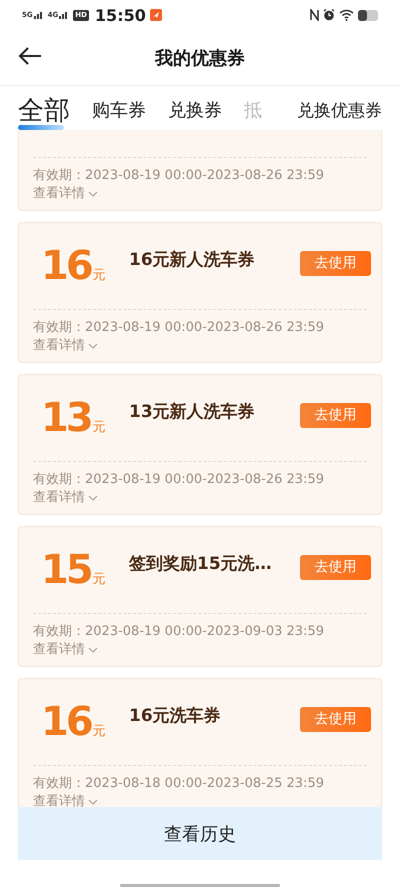  Describe the element at coordinates (179, 632) in the screenshot. I see `validity-period: 有效期：2023-08-19 00:00-2023-09-03 23:59` at that location.